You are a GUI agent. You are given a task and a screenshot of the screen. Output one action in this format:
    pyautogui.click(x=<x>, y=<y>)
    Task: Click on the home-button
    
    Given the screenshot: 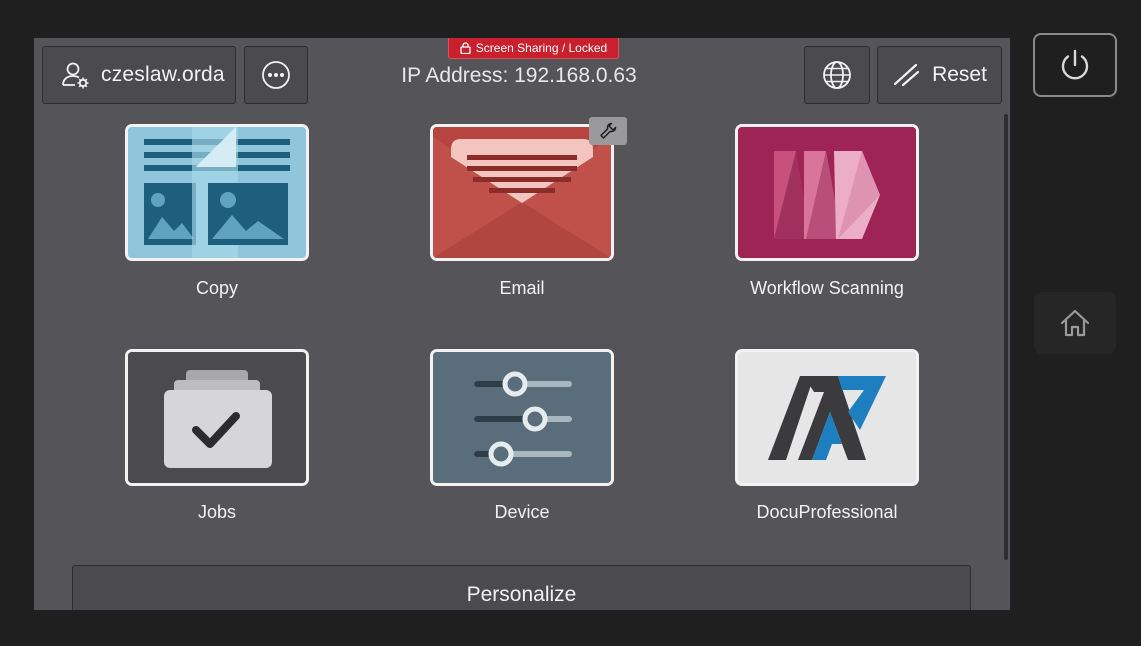 What is the action you would take?
    pyautogui.click(x=1075, y=323)
    